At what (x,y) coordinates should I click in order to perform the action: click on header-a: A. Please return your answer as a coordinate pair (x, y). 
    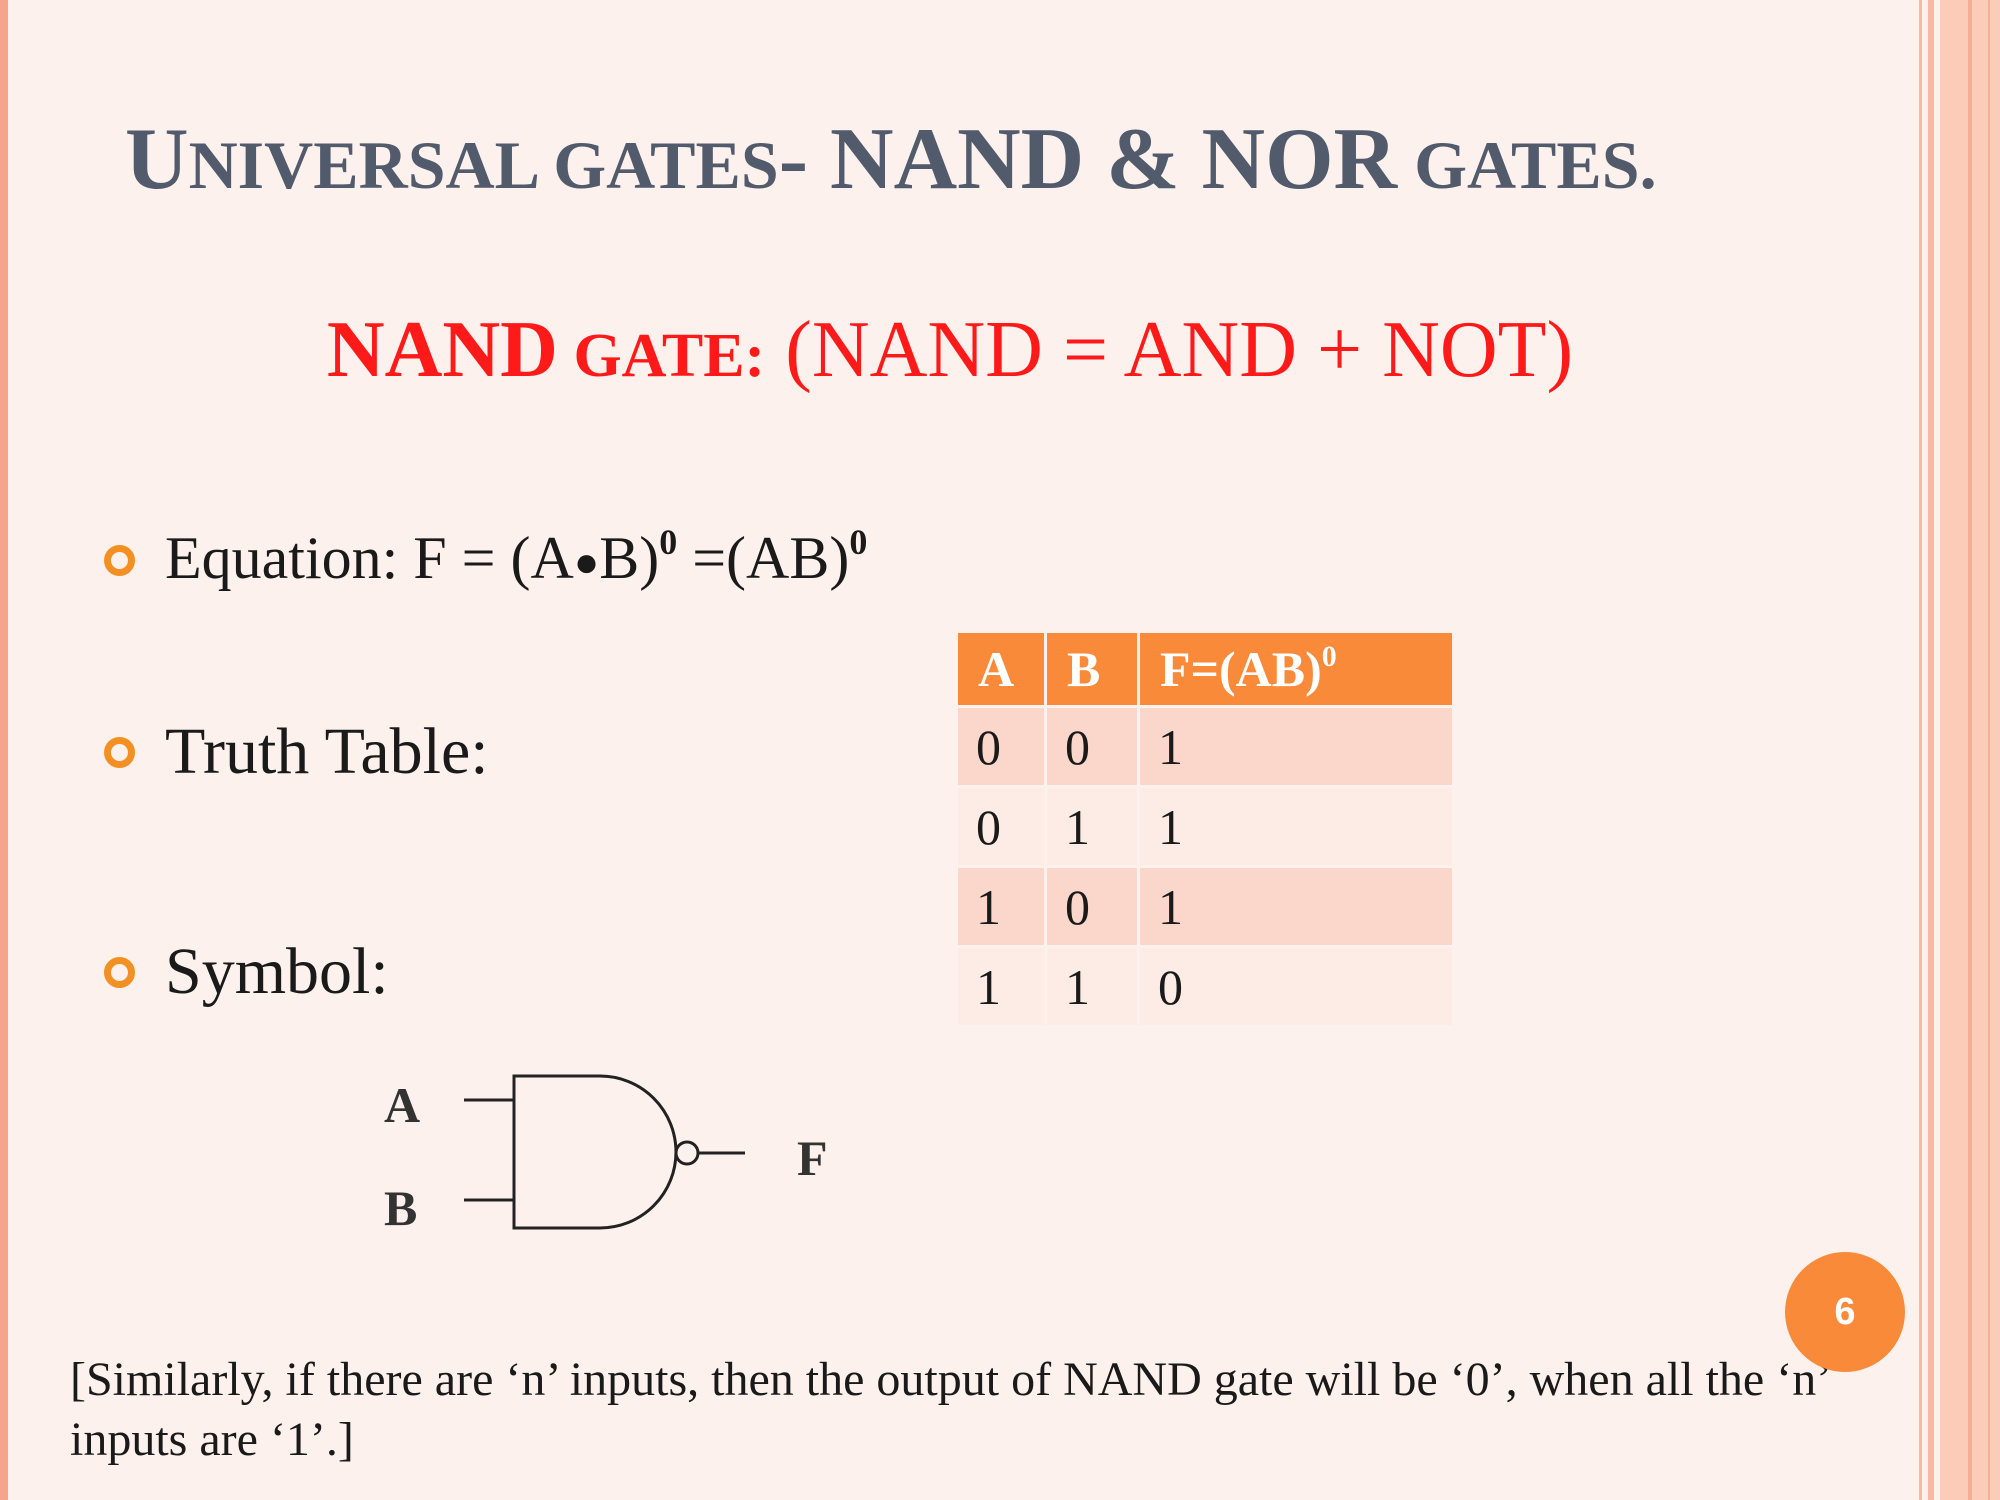
    Looking at the image, I should click on (1001, 669).